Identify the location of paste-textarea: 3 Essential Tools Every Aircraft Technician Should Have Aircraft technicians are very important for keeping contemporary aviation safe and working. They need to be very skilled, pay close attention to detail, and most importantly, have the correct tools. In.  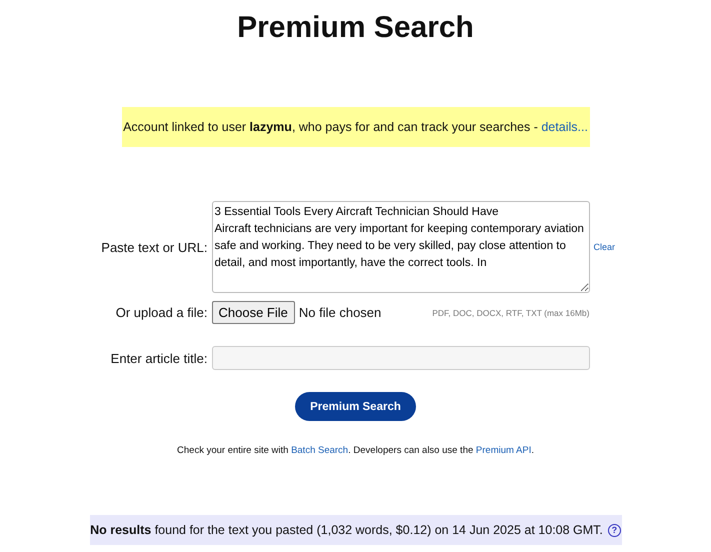
(401, 247).